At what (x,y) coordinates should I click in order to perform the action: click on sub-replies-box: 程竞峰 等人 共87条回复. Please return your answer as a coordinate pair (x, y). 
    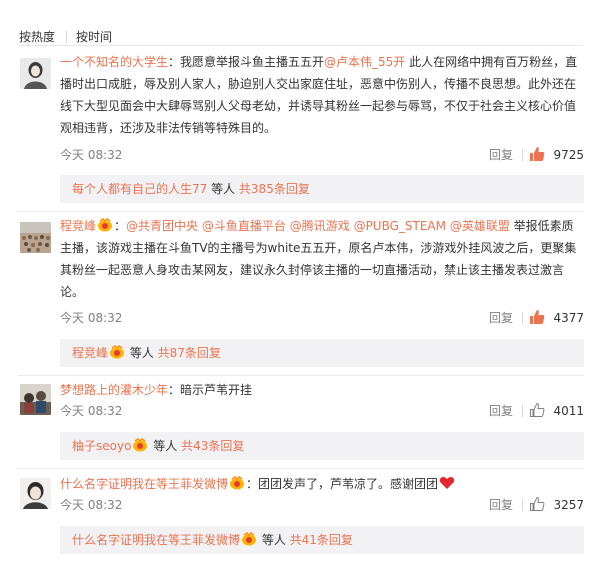
    Looking at the image, I should click on (322, 353).